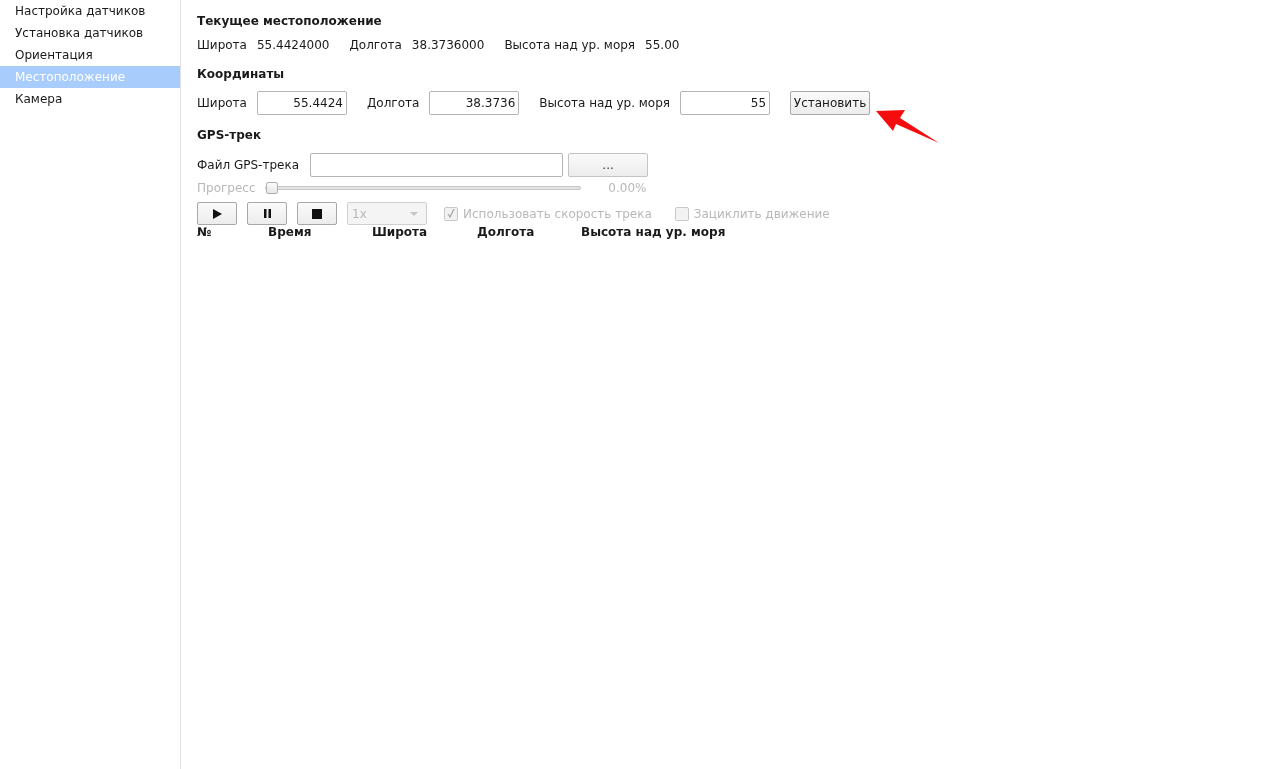 This screenshot has width=1284, height=769. What do you see at coordinates (725, 102) in the screenshot?
I see `input-field: 55` at bounding box center [725, 102].